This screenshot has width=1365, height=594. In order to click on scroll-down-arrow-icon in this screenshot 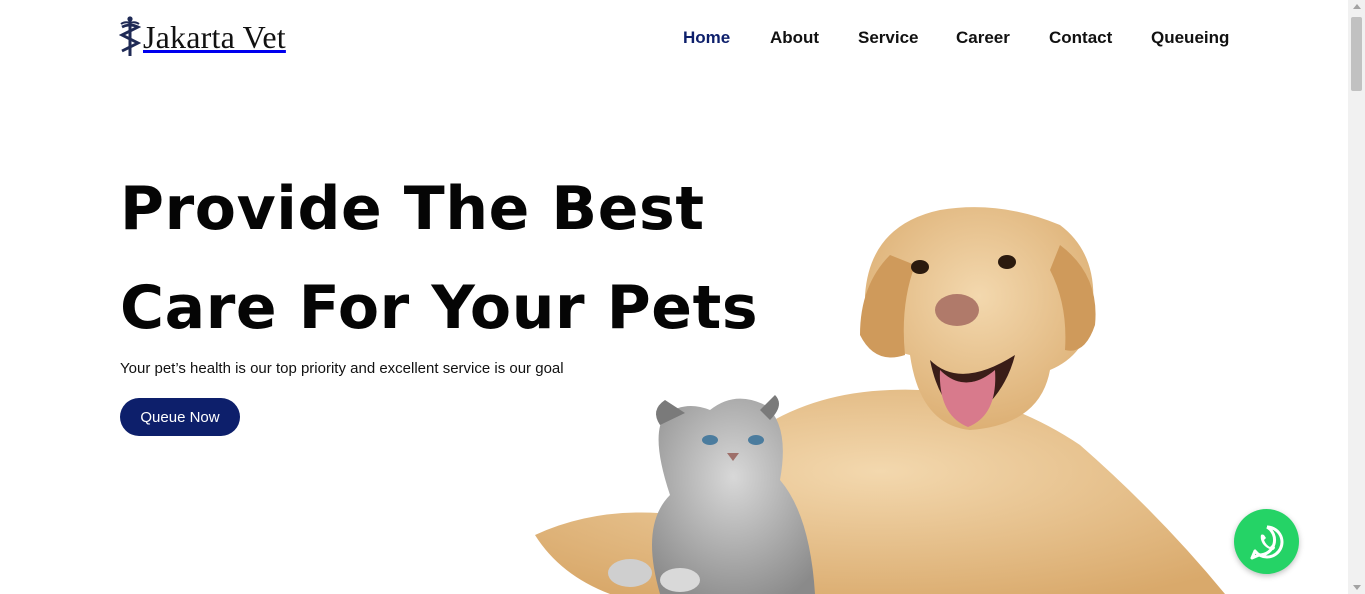, I will do `click(1357, 587)`.